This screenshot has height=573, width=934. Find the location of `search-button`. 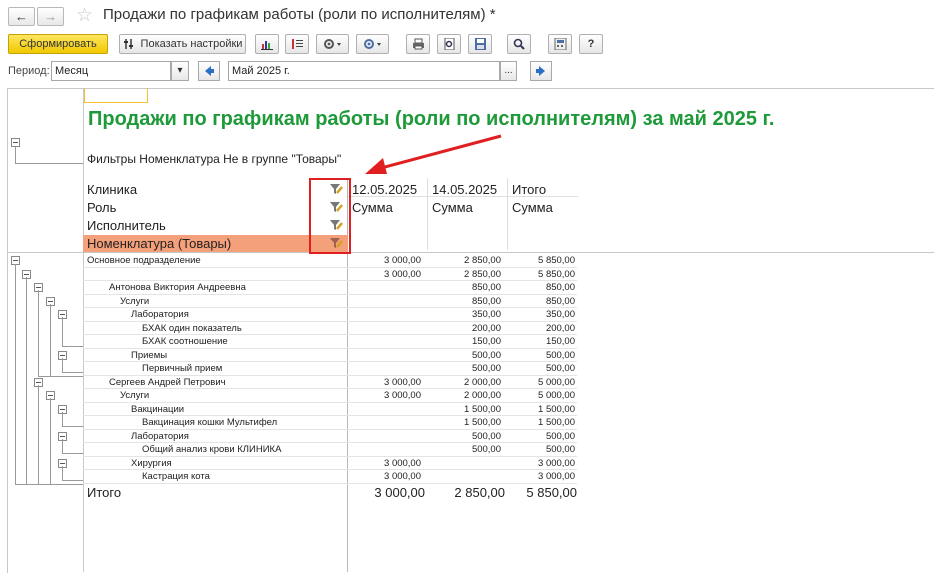

search-button is located at coordinates (519, 44).